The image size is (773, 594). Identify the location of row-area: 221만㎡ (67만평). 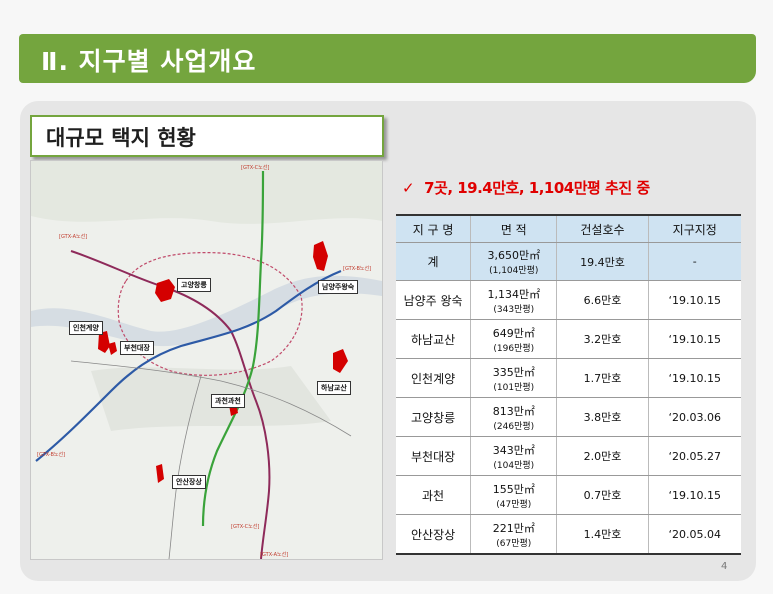
(513, 534).